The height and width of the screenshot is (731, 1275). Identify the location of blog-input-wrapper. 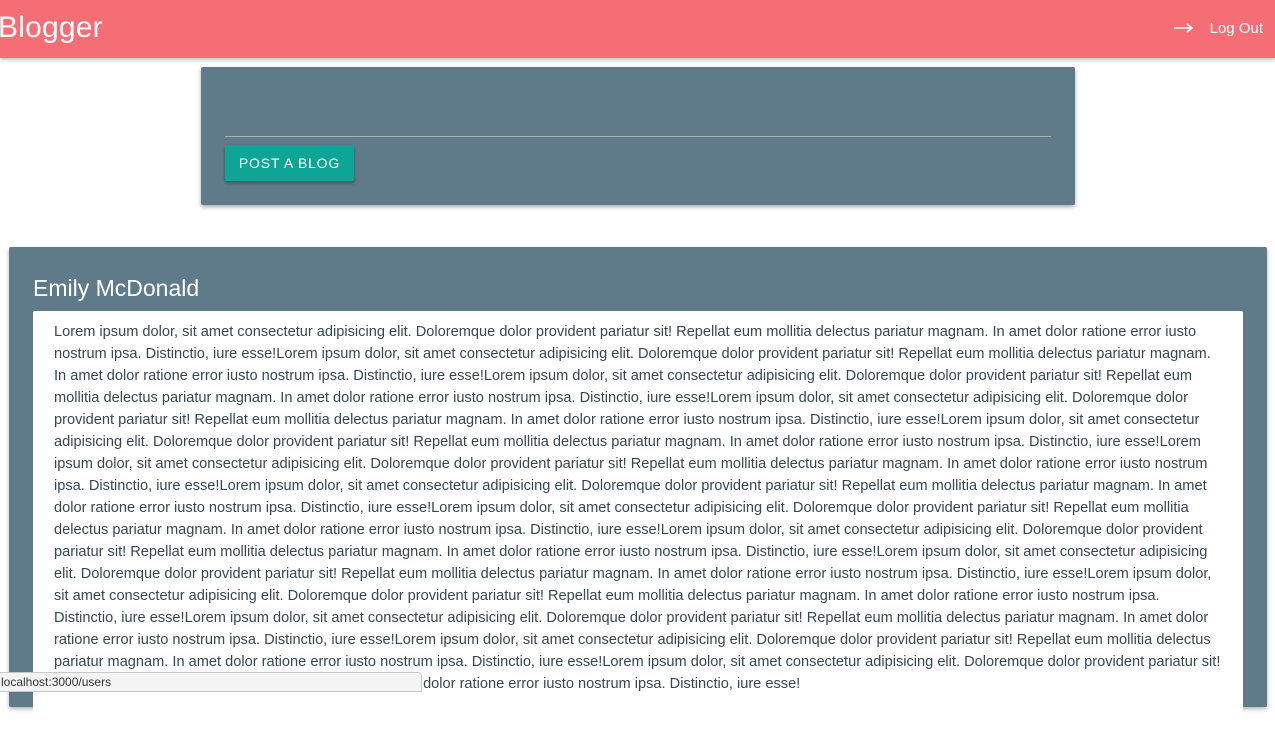
(640, 116).